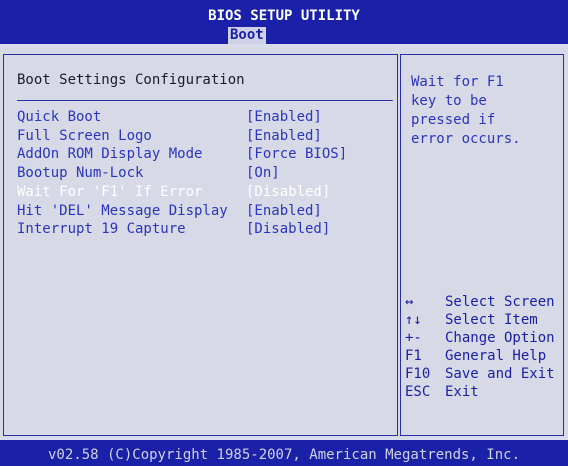 The height and width of the screenshot is (466, 568). Describe the element at coordinates (59, 117) in the screenshot. I see `setting-label: Quick Boot` at that location.